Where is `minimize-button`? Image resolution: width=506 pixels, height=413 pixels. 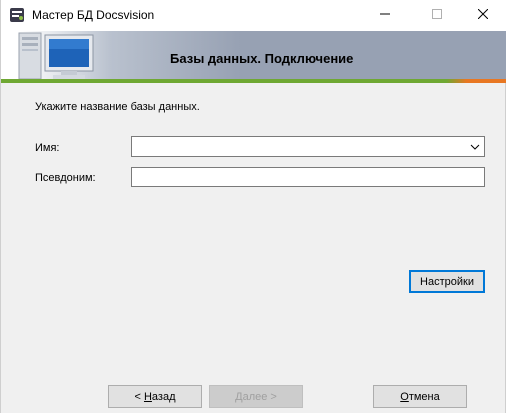 minimize-button is located at coordinates (385, 15).